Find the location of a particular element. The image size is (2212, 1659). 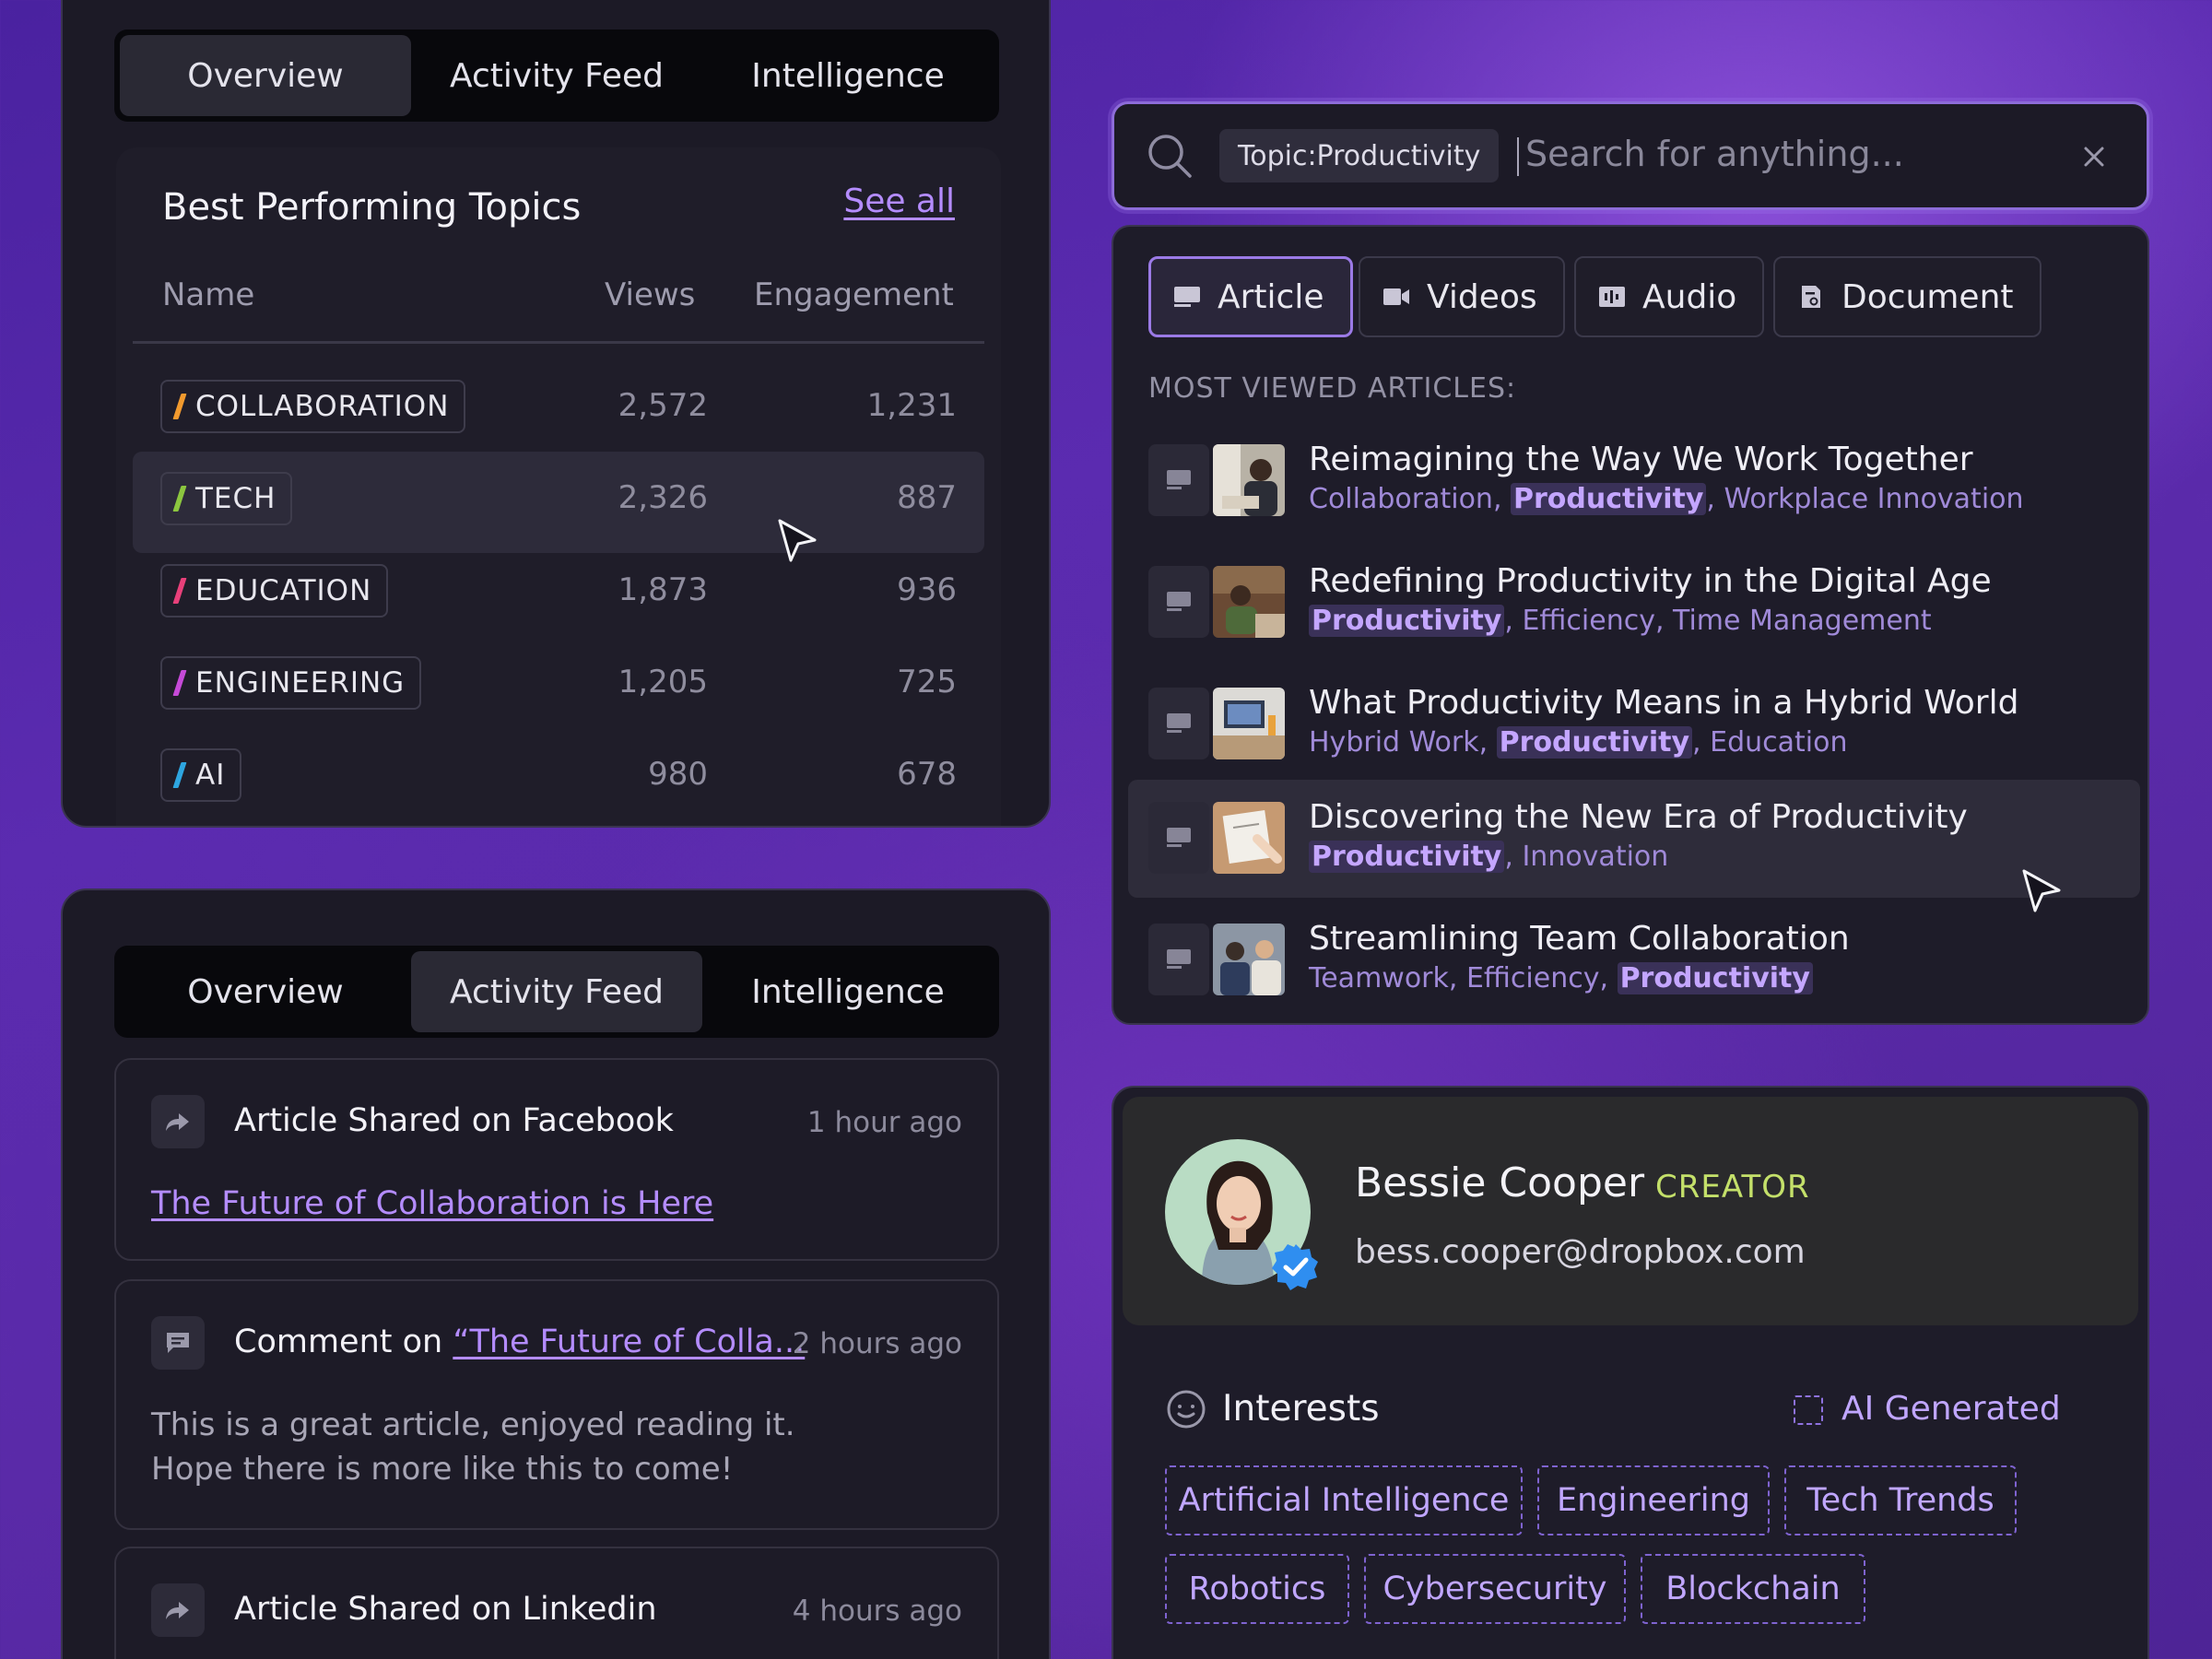

filter-videos: Videos is located at coordinates (1462, 296).